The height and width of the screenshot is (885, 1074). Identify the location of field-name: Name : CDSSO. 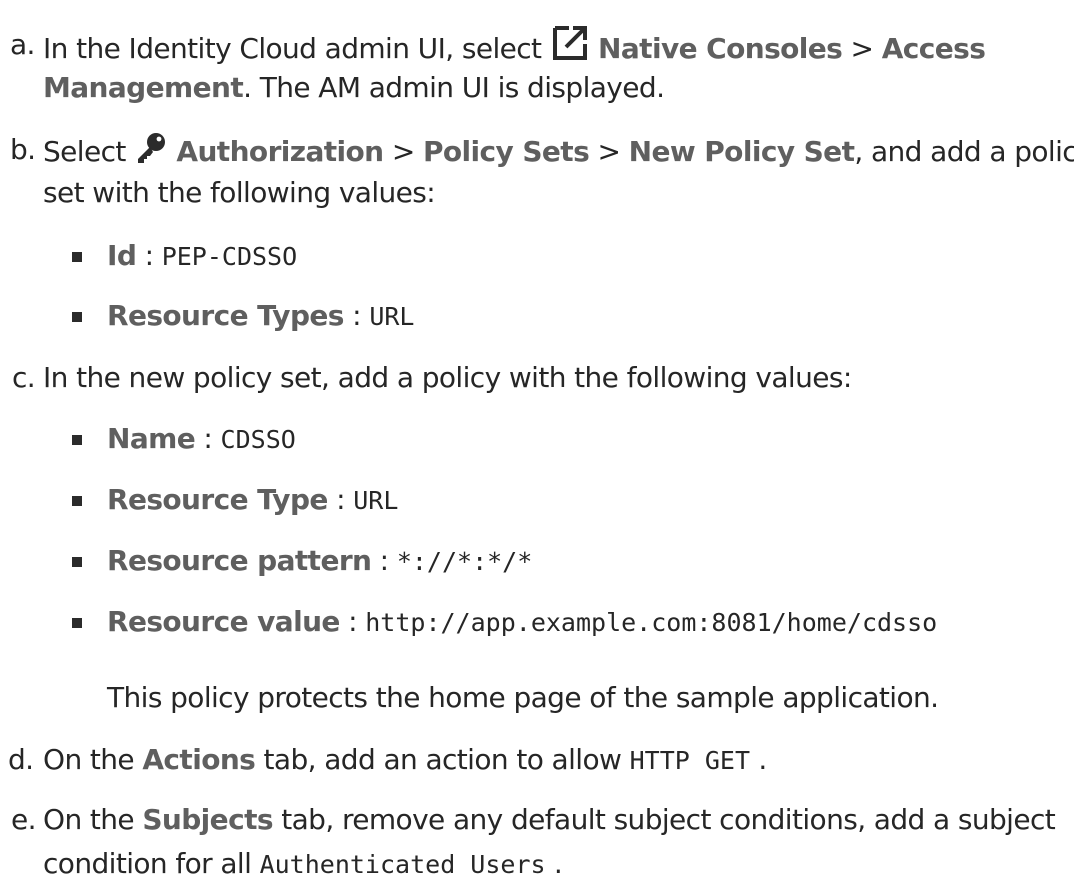
(201, 439).